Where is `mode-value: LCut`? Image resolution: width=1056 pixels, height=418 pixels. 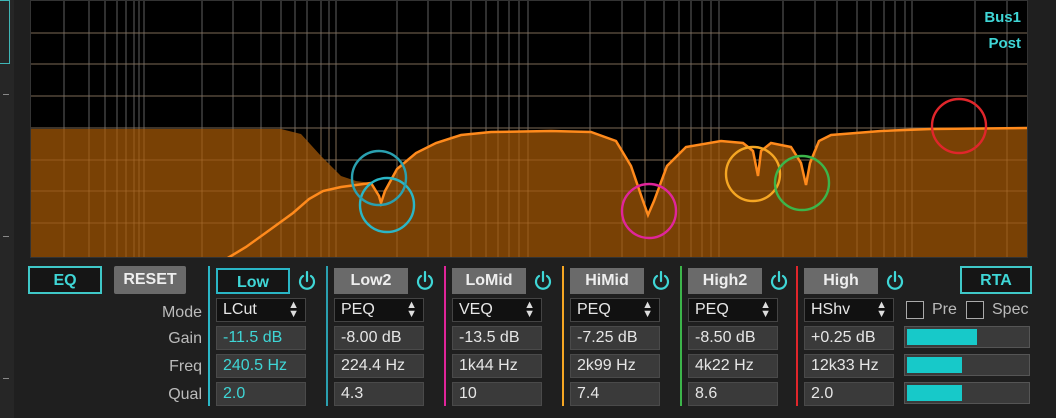
mode-value: LCut is located at coordinates (240, 309).